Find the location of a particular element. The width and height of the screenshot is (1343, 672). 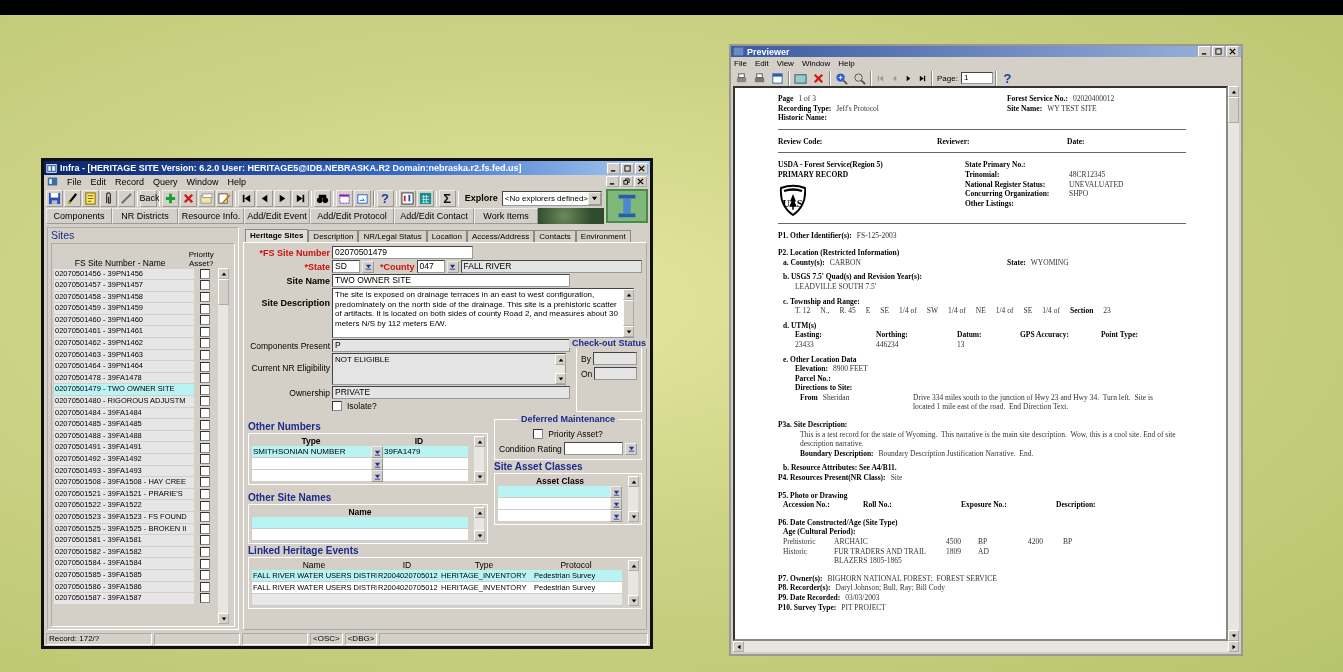

nav-button: Resource Info. is located at coordinates (211, 216).